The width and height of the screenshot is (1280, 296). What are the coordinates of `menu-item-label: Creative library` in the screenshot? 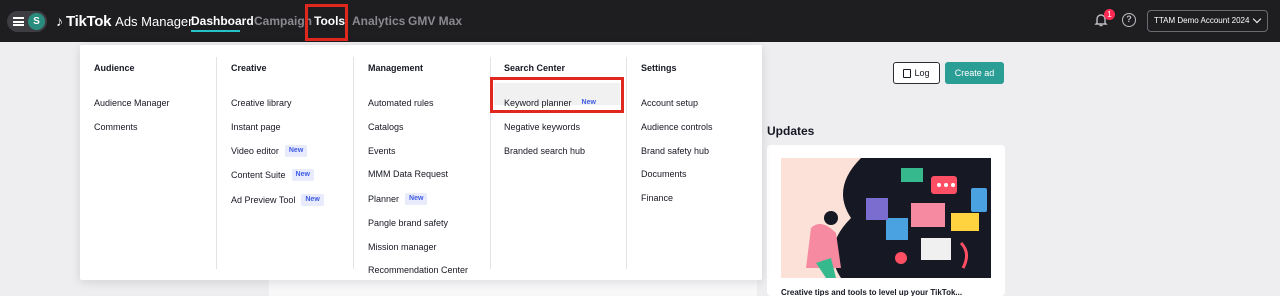 It's located at (261, 103).